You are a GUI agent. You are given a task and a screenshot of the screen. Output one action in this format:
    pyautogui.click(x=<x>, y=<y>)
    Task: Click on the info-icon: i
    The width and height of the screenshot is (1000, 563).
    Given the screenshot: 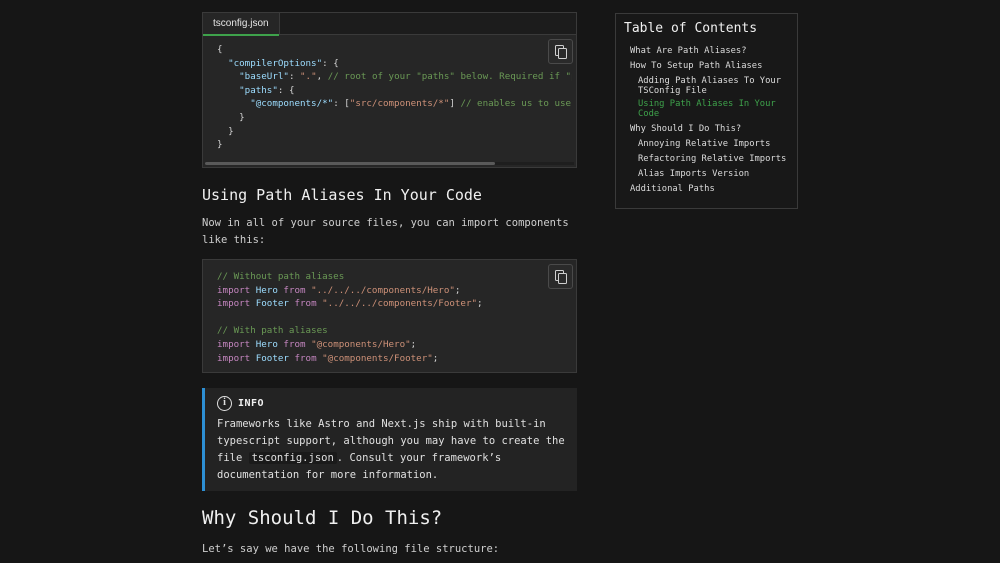 What is the action you would take?
    pyautogui.click(x=224, y=403)
    